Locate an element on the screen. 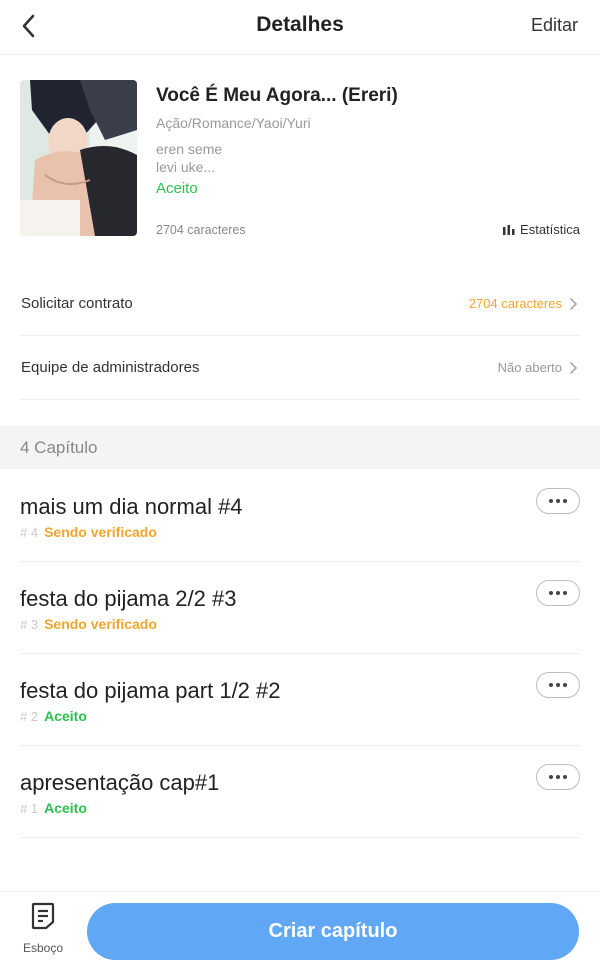 The image size is (600, 967). chapter-number: # 2 is located at coordinates (29, 716).